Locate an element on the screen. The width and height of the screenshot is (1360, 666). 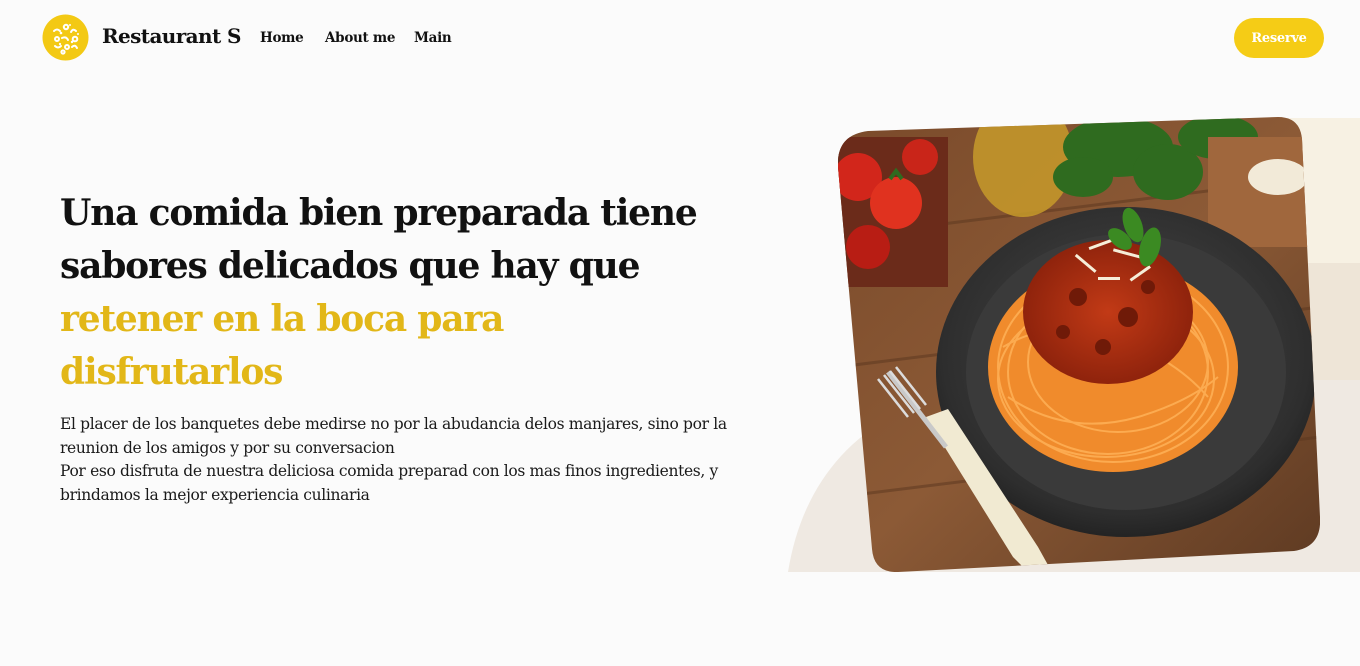
nav-link-about-me: About me is located at coordinates (369, 38).